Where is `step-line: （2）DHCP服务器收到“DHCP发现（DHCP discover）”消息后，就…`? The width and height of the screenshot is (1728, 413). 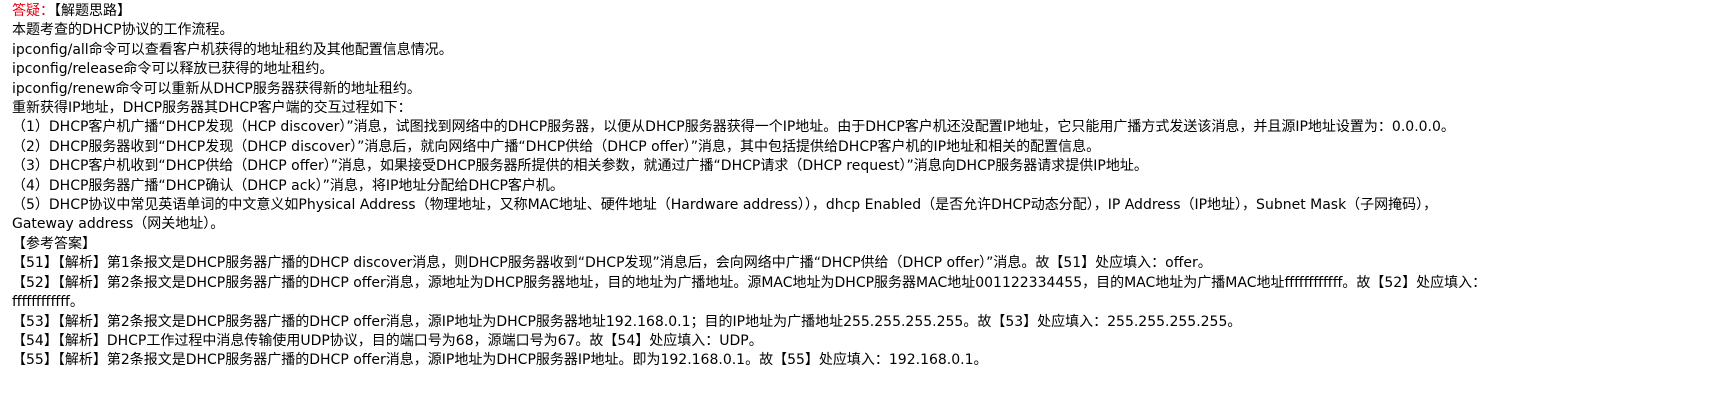
step-line: （2）DHCP服务器收到“DHCP发现（DHCP discover）”消息后，就… is located at coordinates (556, 146).